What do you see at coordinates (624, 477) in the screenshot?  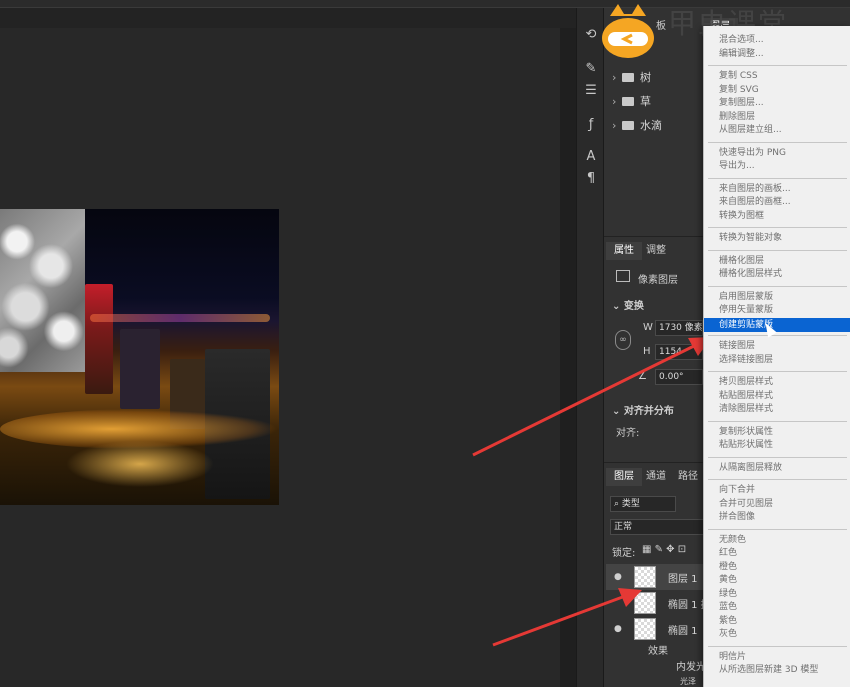 I see `tab-layers: 图层` at bounding box center [624, 477].